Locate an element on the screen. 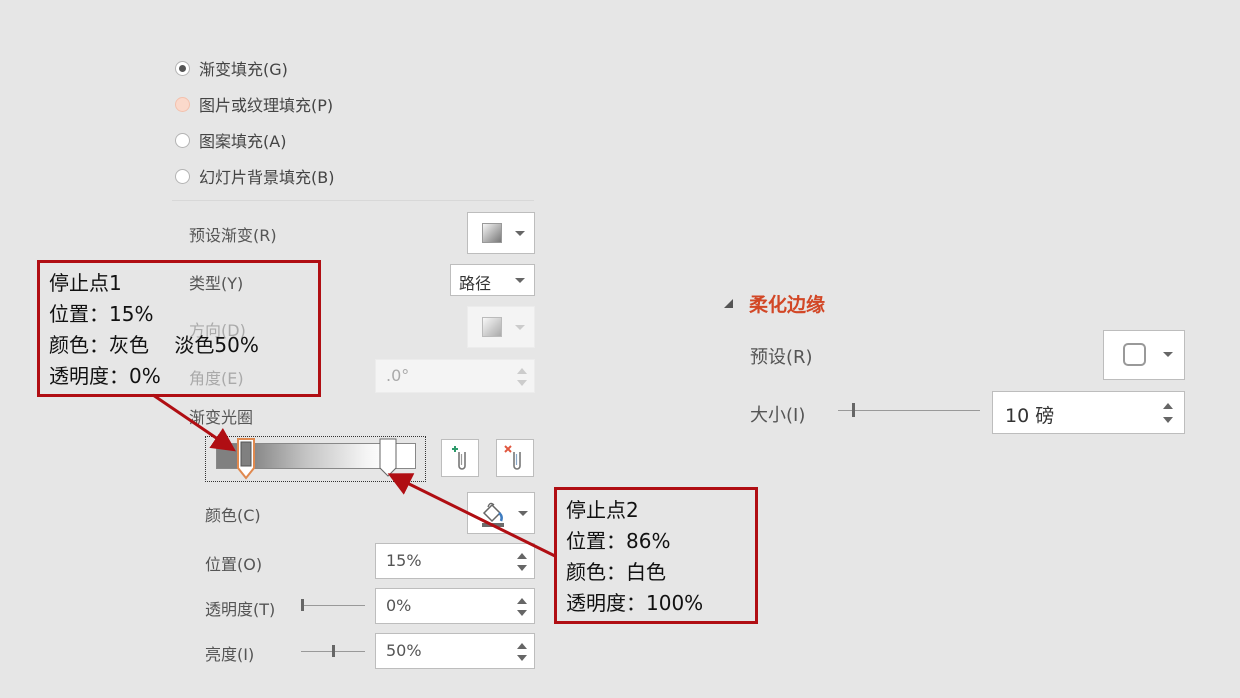 Image resolution: width=1240 pixels, height=698 pixels. callout-stop1: 停止点1 位置：15% 颜色：灰色 淡色50% 透明度：0% is located at coordinates (179, 328).